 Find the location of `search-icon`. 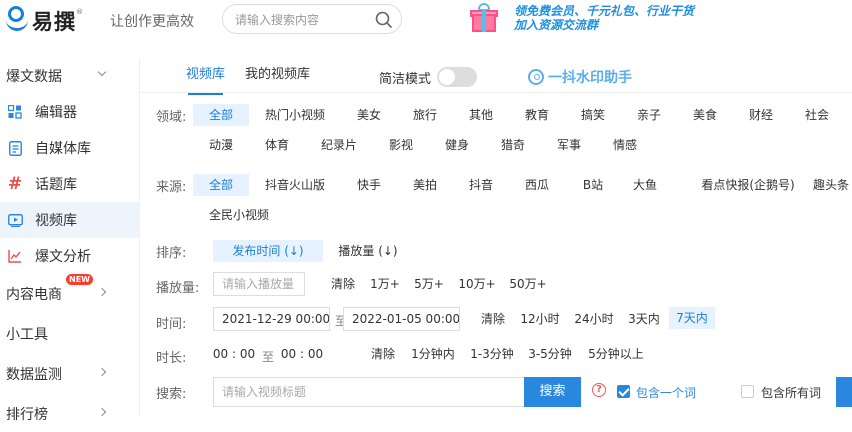

search-icon is located at coordinates (384, 20).